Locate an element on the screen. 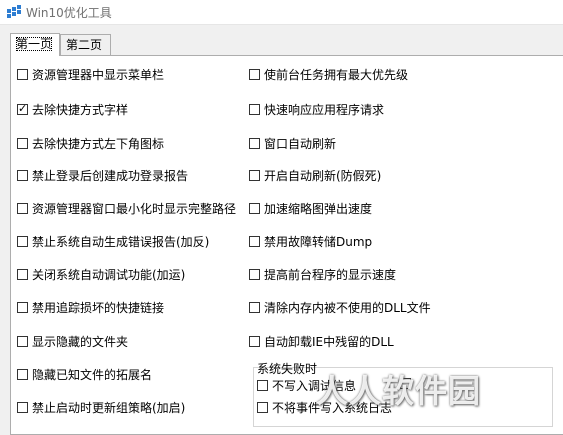 This screenshot has height=435, width=563. option-label: 禁止系统自动生成错误报告(加反) is located at coordinates (121, 242).